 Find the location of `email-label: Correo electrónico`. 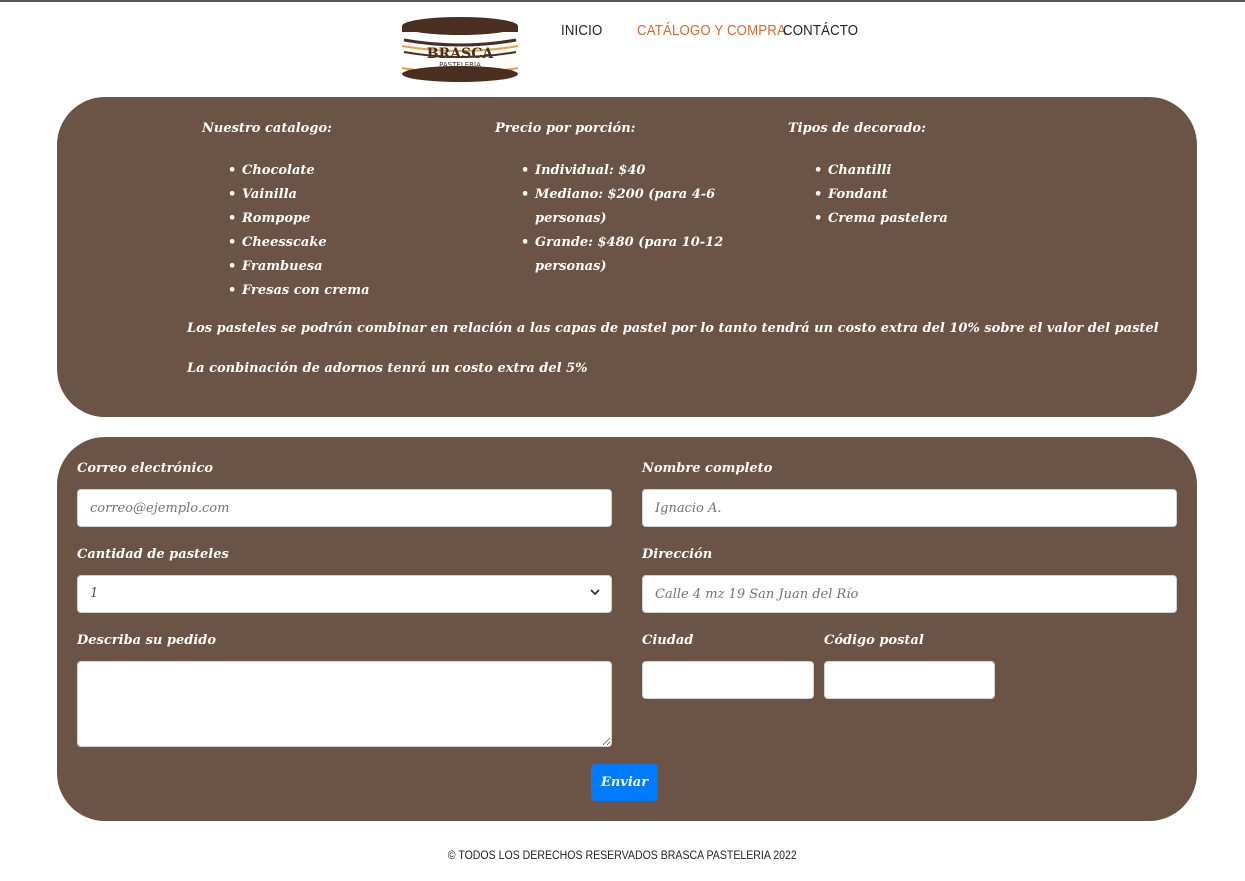

email-label: Correo electrónico is located at coordinates (145, 468).